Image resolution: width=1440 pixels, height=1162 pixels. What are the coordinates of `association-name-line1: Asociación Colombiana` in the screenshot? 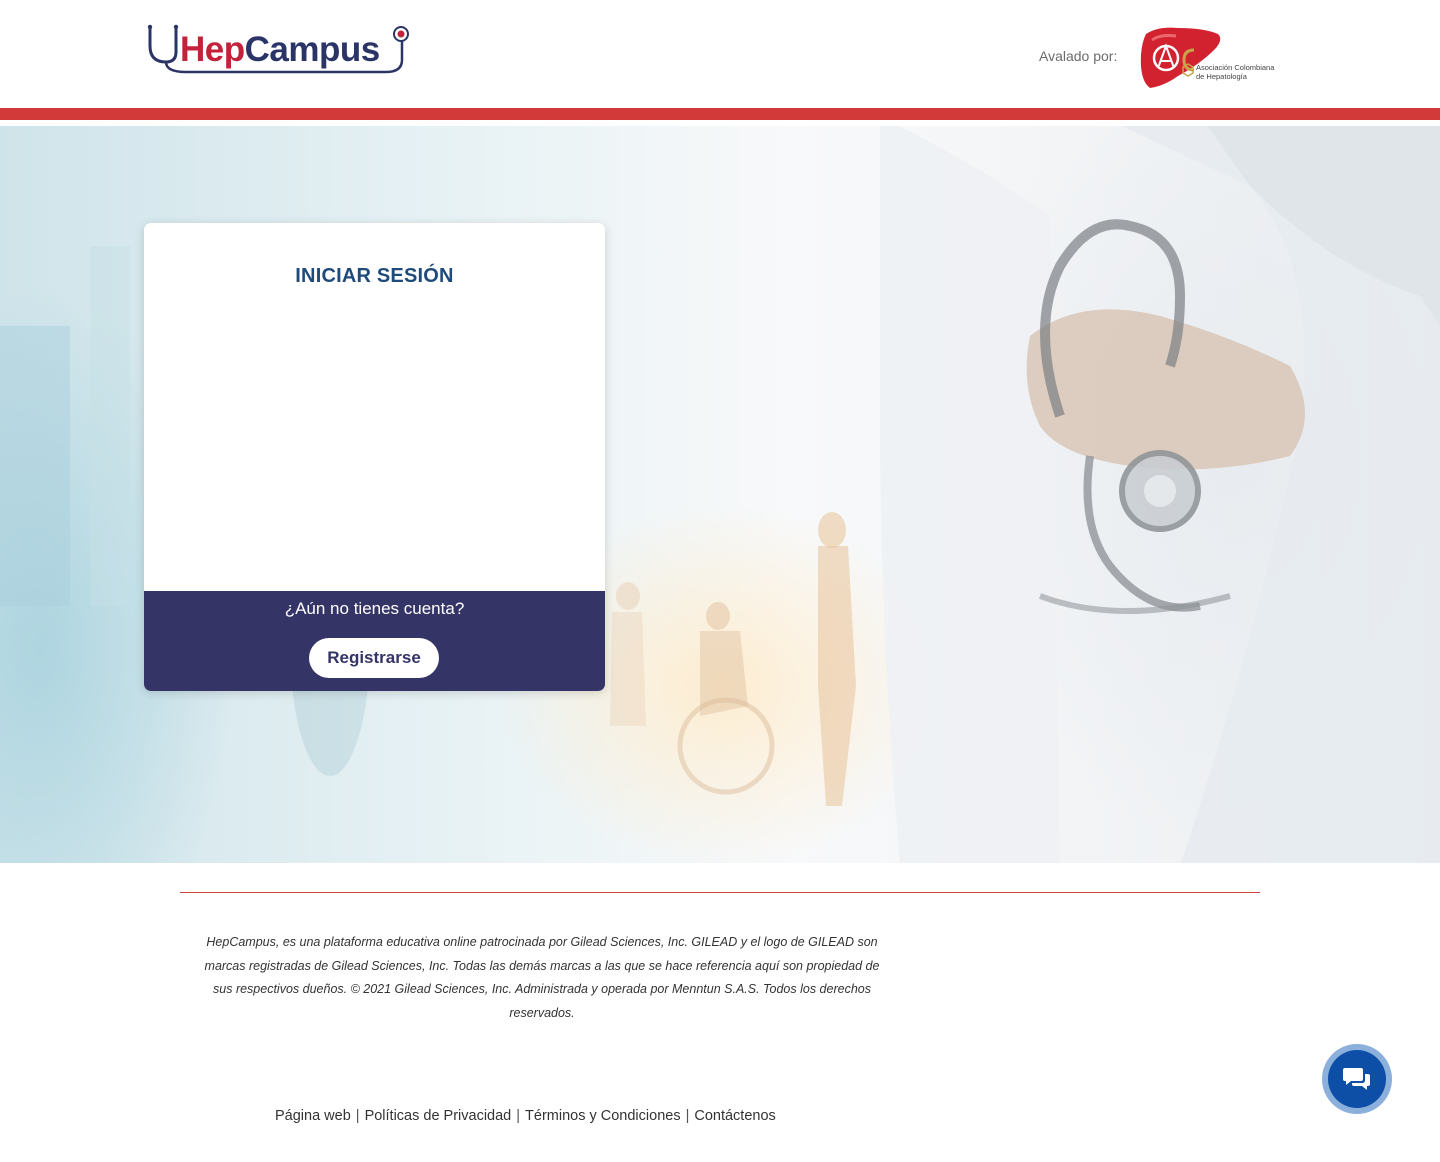 It's located at (1235, 67).